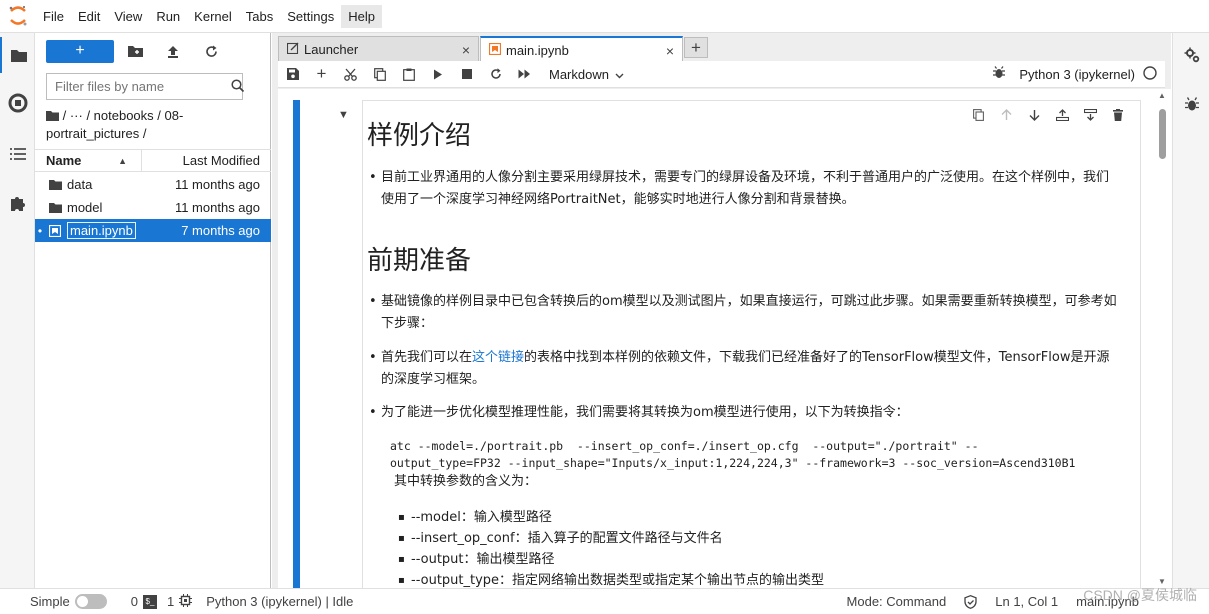 The width and height of the screenshot is (1209, 614). Describe the element at coordinates (292, 49) in the screenshot. I see `launcher-icon` at that location.